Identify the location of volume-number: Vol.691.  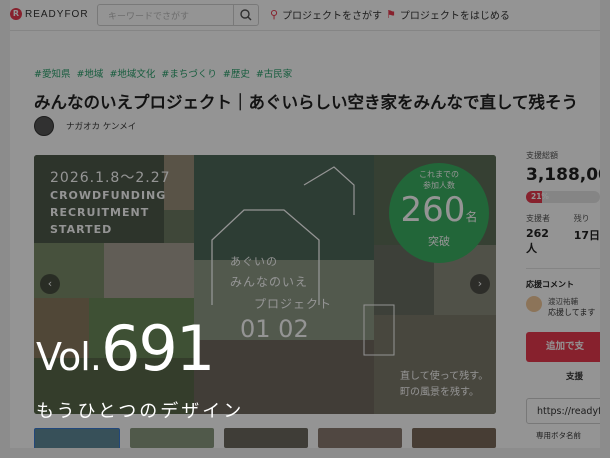
(125, 348).